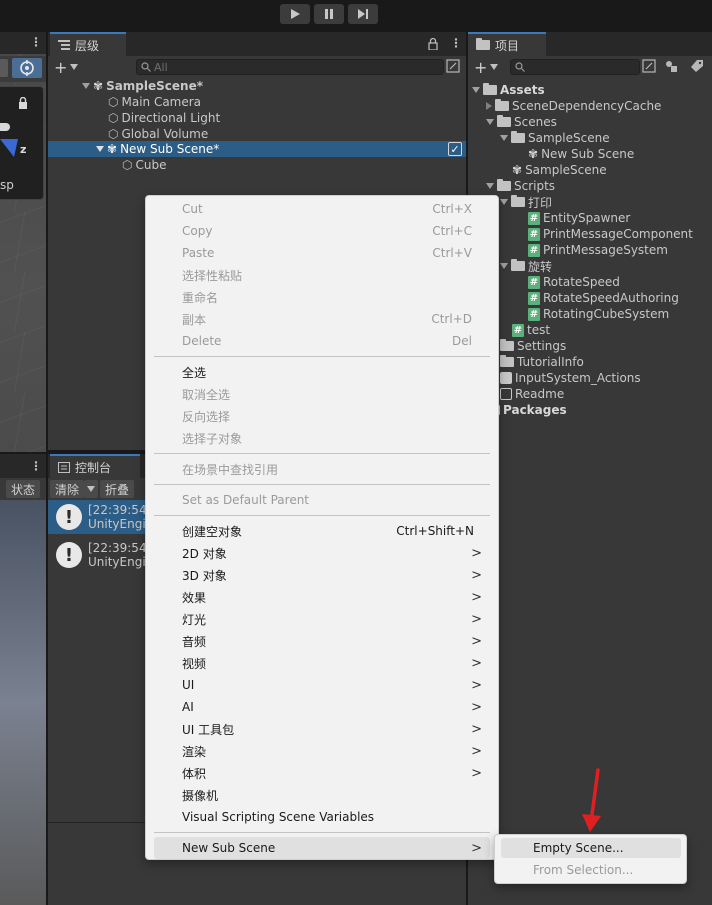 The width and height of the screenshot is (712, 905). I want to click on gizmo-toggle-button, so click(27, 68).